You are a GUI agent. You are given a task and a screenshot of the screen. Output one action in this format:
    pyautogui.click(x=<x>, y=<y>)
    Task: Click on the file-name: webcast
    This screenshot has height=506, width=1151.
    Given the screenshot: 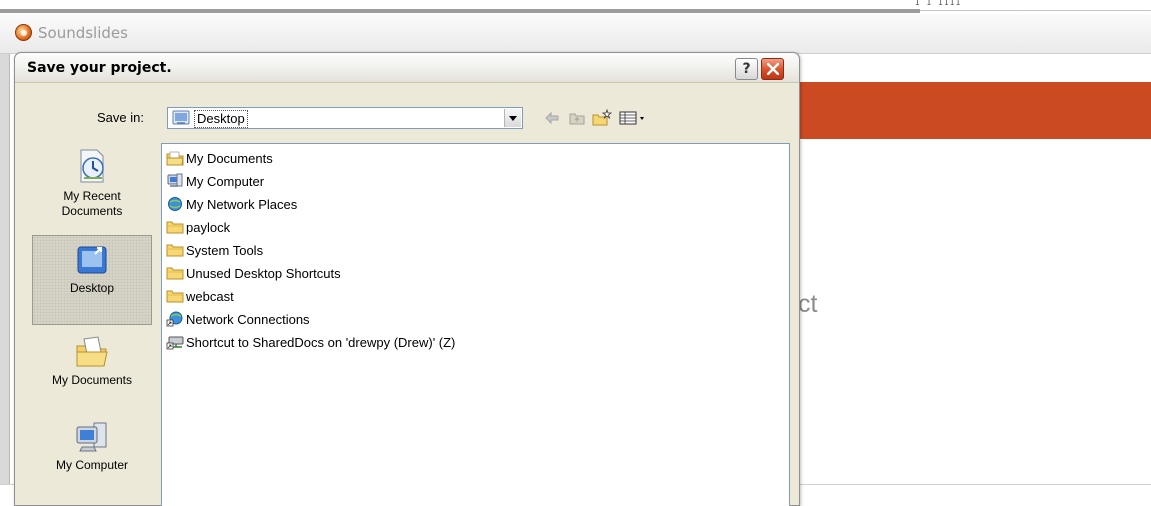 What is the action you would take?
    pyautogui.click(x=210, y=296)
    